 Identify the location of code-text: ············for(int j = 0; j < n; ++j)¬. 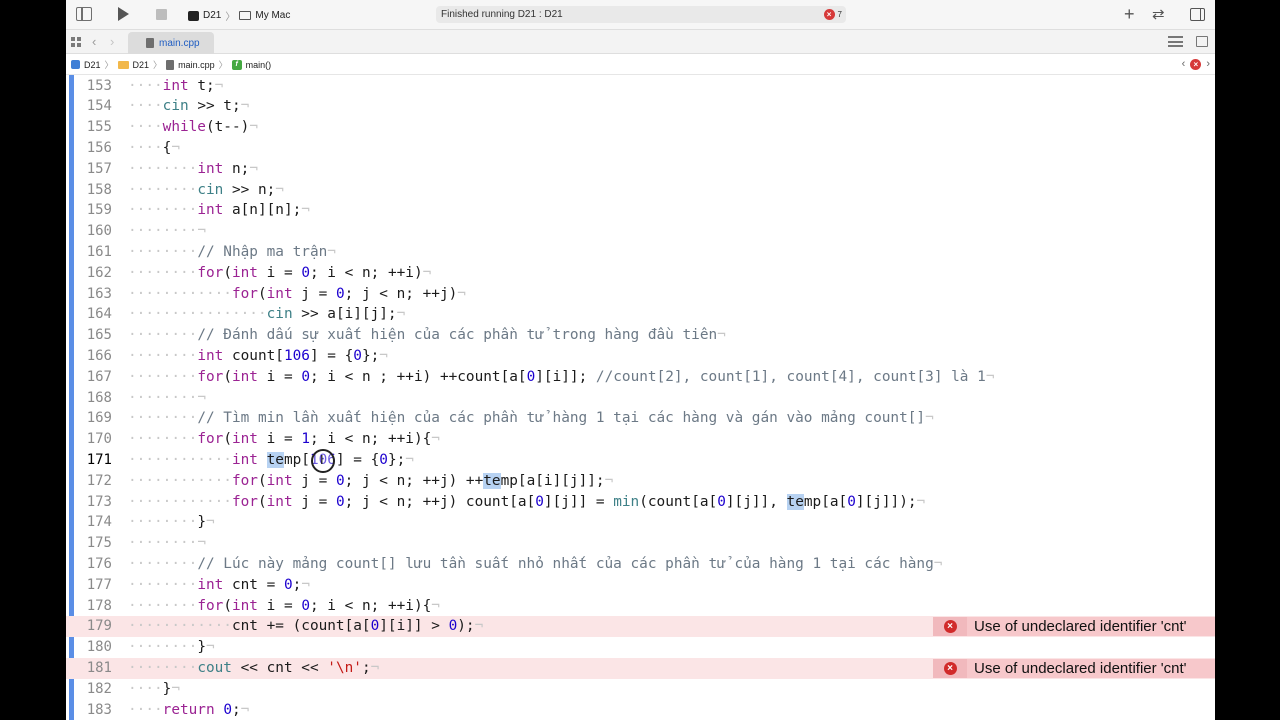
(297, 293).